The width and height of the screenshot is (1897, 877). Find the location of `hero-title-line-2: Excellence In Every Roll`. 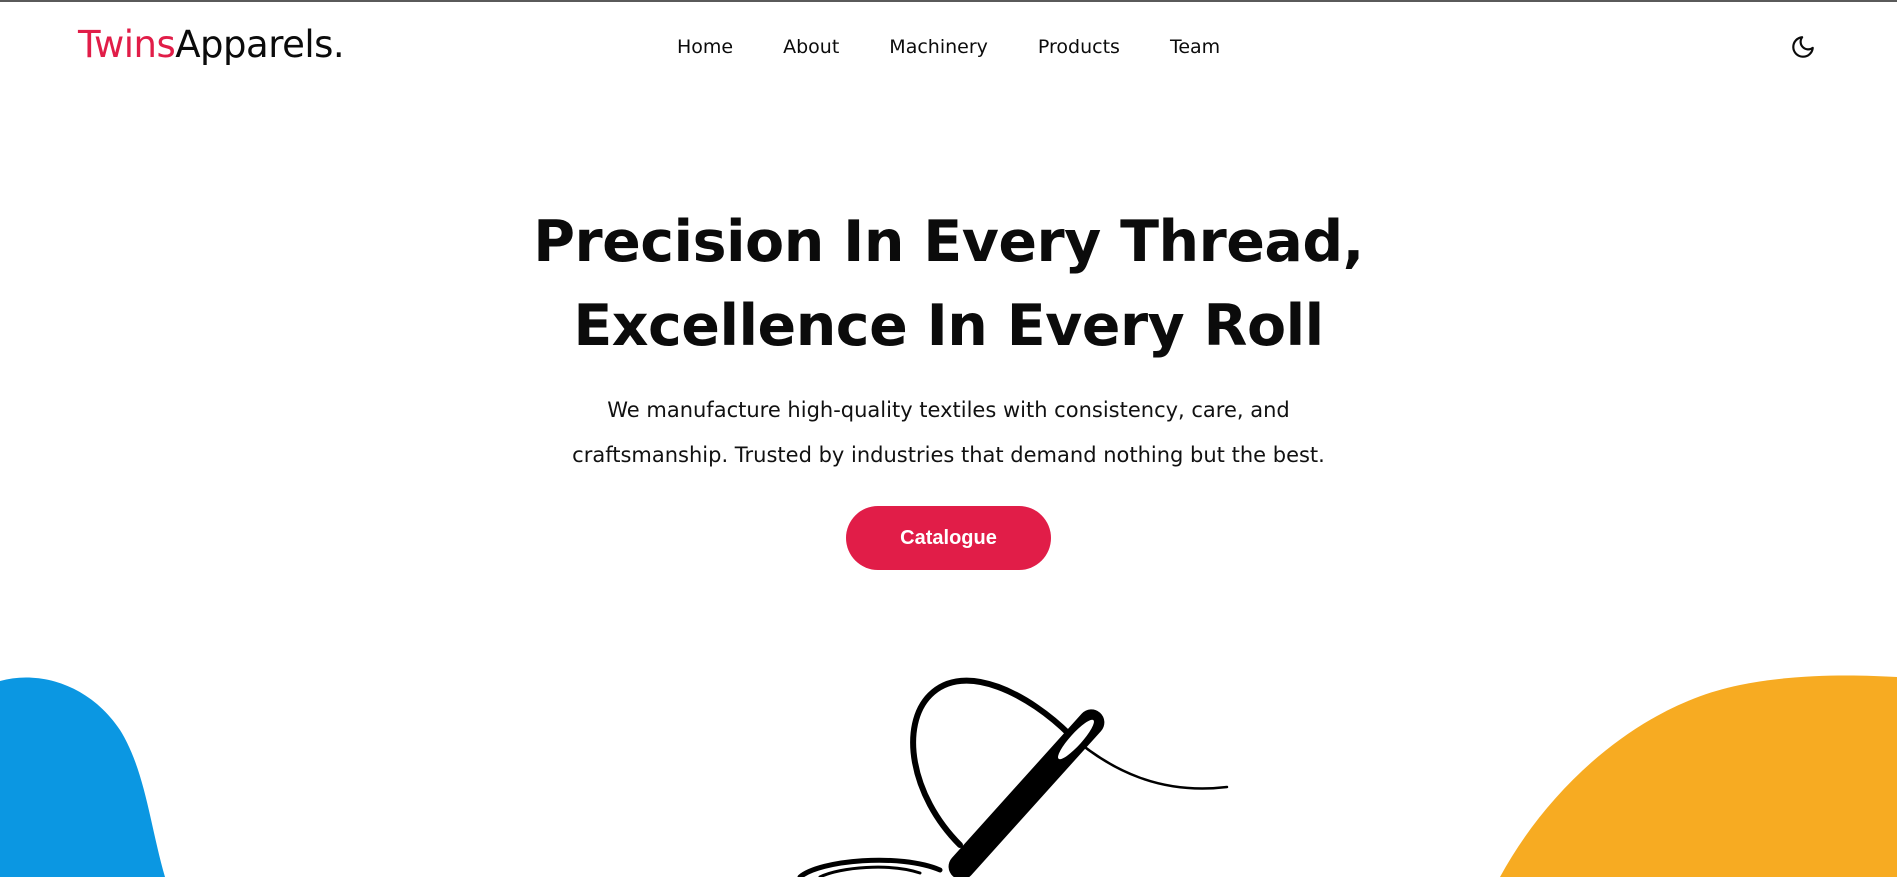

hero-title-line-2: Excellence In Every Roll is located at coordinates (948, 326).